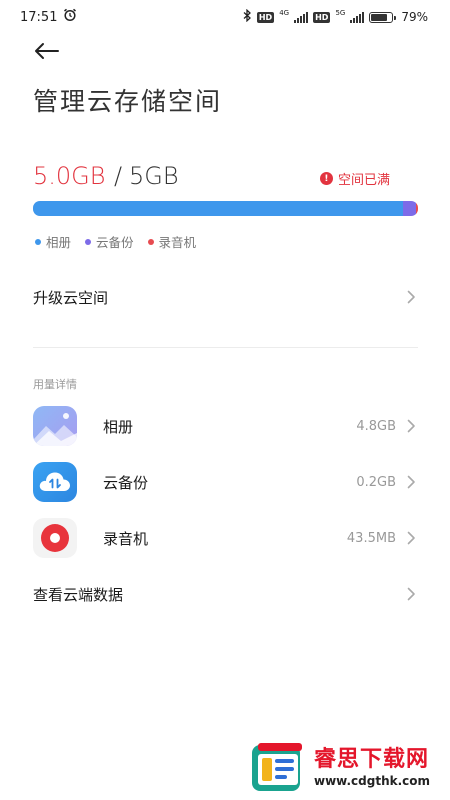 Image resolution: width=450 pixels, height=800 pixels. Describe the element at coordinates (225, 594) in the screenshot. I see `view-cloud-data-row: 查看云端数据` at that location.